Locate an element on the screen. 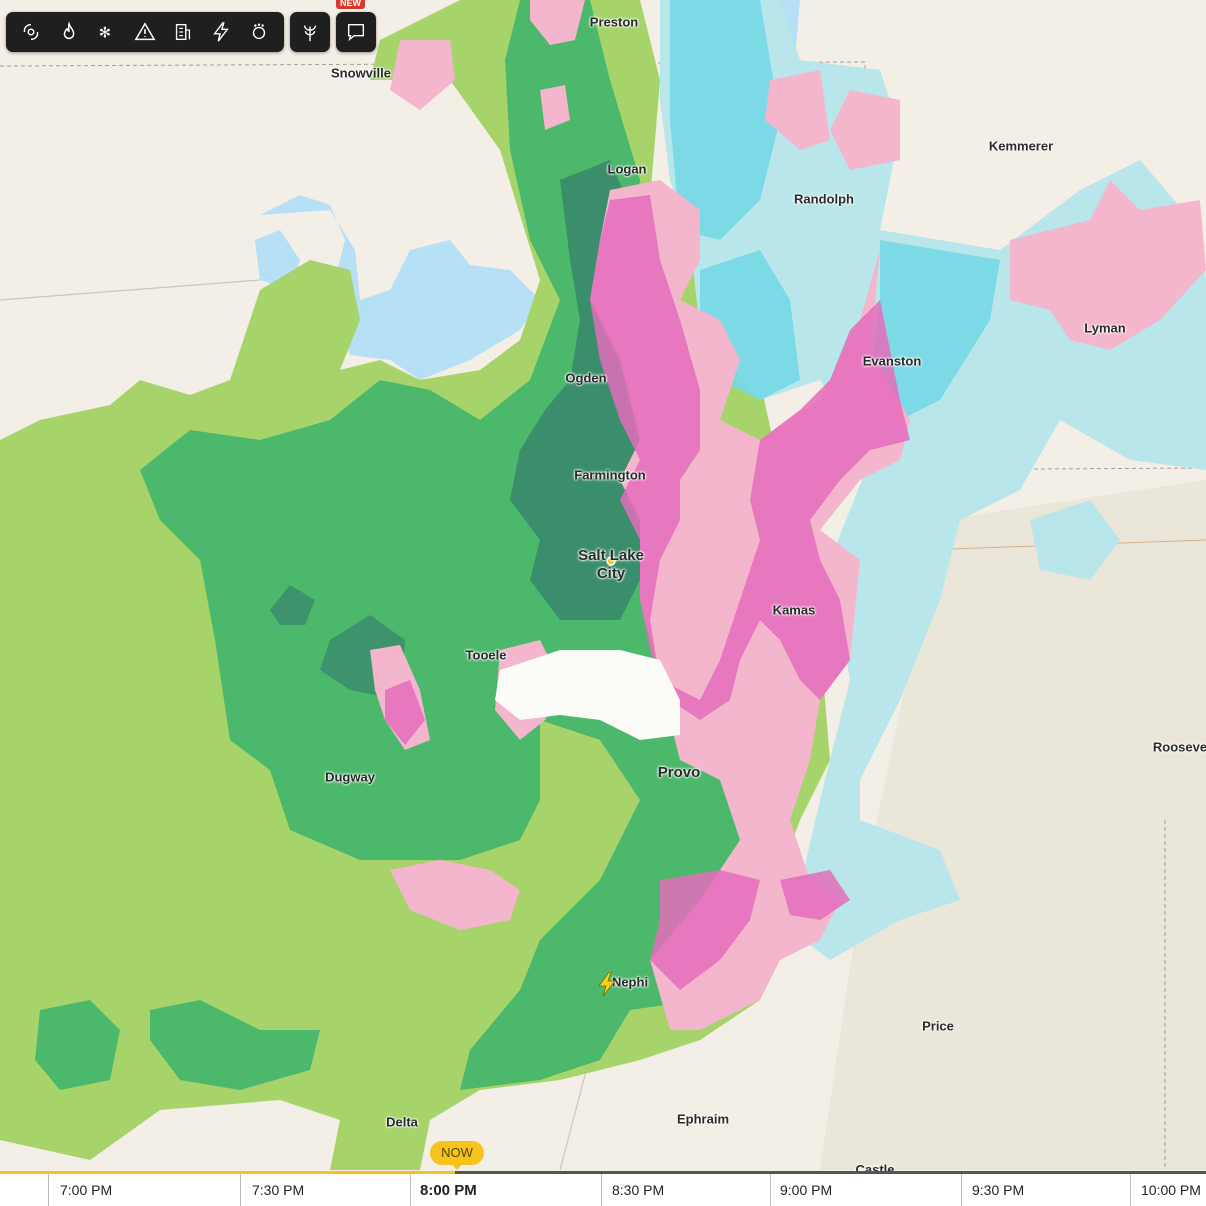 The height and width of the screenshot is (1206, 1206). new-badge: NEW is located at coordinates (350, 4).